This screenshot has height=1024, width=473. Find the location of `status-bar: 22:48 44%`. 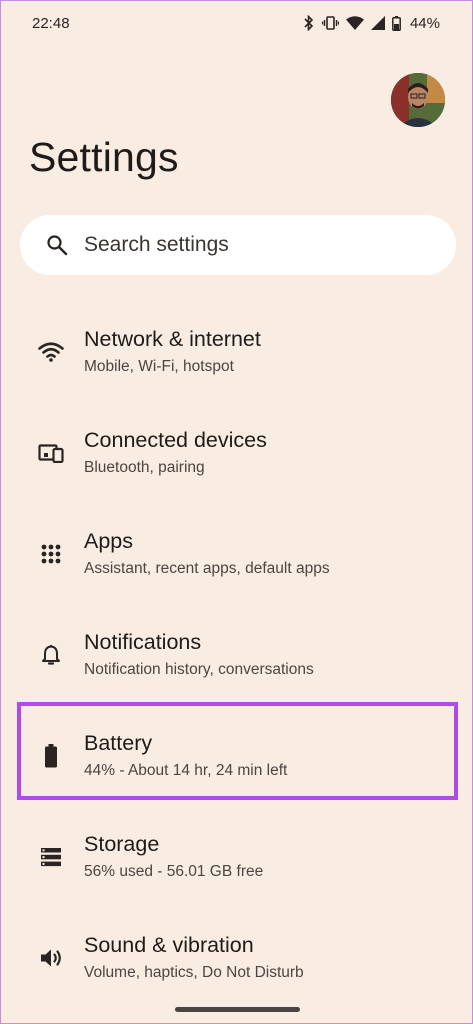

status-bar: 22:48 44% is located at coordinates (236, 23).